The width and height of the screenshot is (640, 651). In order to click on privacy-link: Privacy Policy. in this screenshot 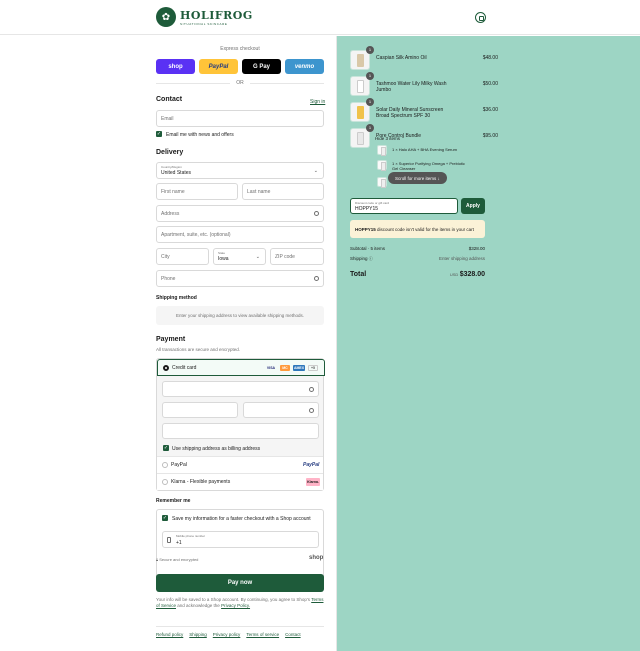, I will do `click(235, 605)`.